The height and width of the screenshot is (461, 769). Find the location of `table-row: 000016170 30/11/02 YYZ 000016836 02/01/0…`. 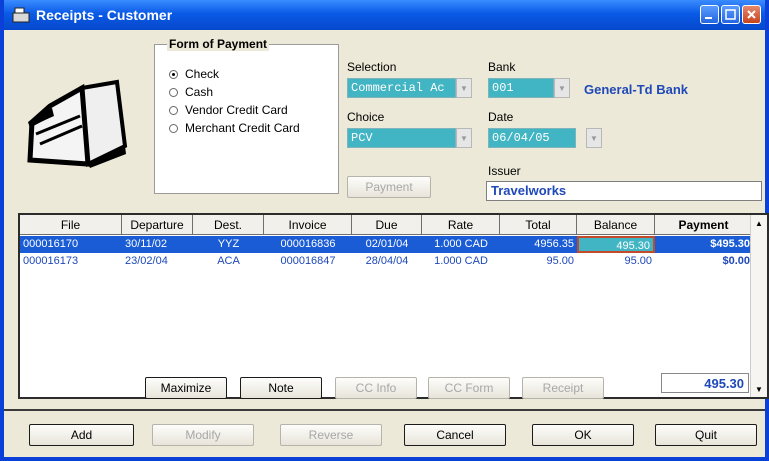

table-row: 000016170 30/11/02 YYZ 000016836 02/01/0… is located at coordinates (386, 244).